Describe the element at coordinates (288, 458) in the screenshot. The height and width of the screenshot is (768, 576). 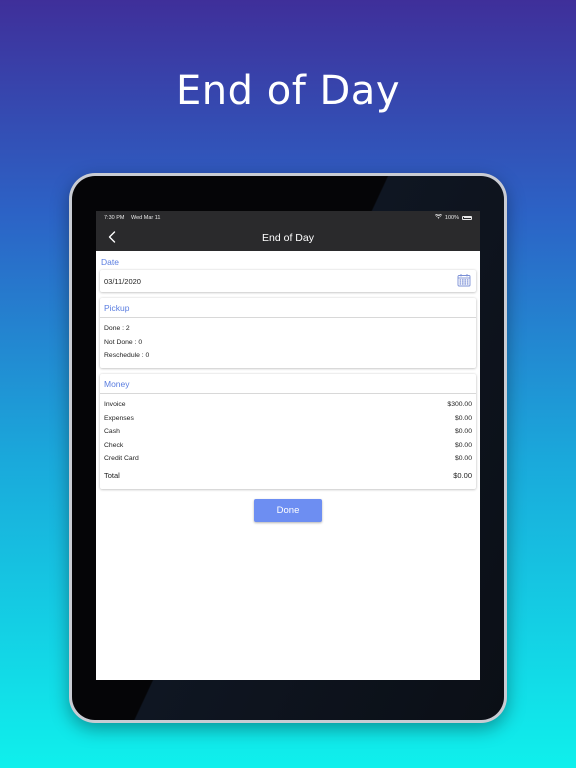
I see `money-row-credit-card: Credit Card $0.00` at that location.